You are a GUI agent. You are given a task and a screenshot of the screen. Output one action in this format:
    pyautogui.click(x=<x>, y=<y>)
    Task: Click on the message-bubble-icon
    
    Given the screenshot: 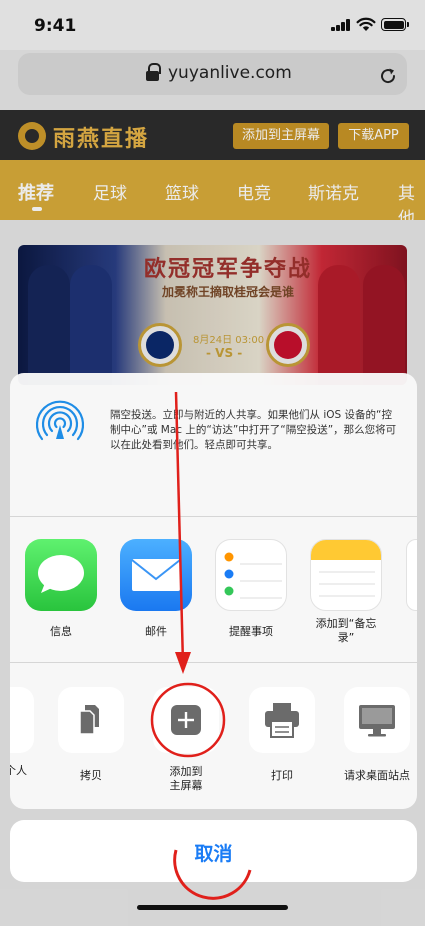 What is the action you would take?
    pyautogui.click(x=61, y=574)
    